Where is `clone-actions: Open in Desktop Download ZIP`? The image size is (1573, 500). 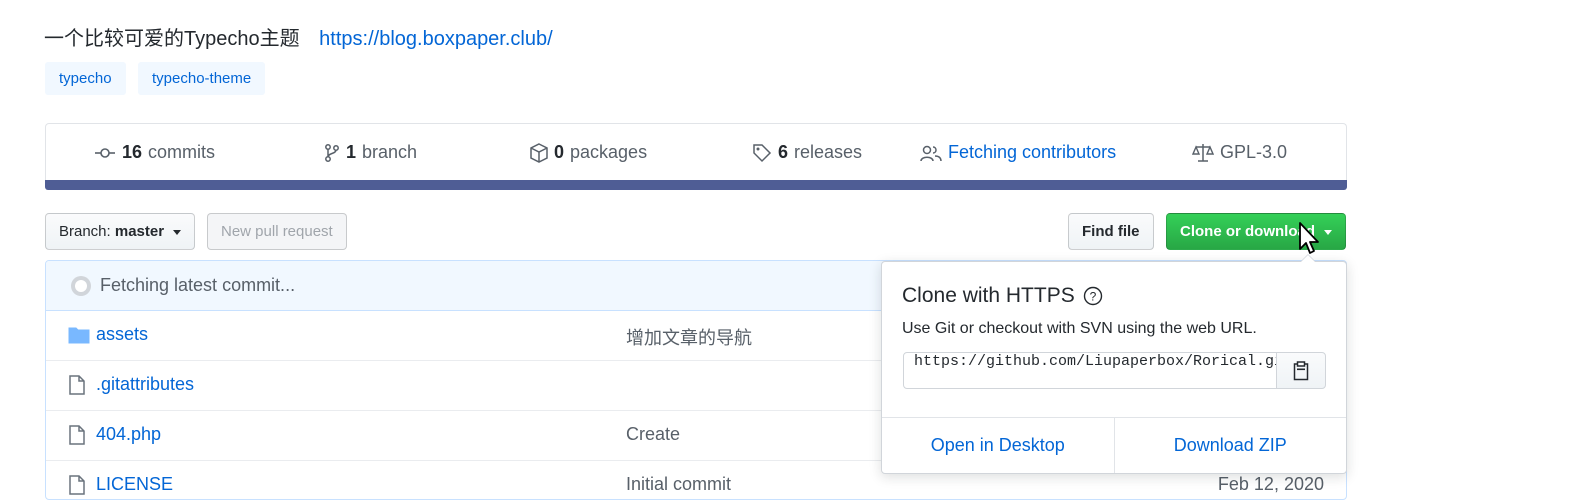
clone-actions: Open in Desktop Download ZIP is located at coordinates (1114, 445).